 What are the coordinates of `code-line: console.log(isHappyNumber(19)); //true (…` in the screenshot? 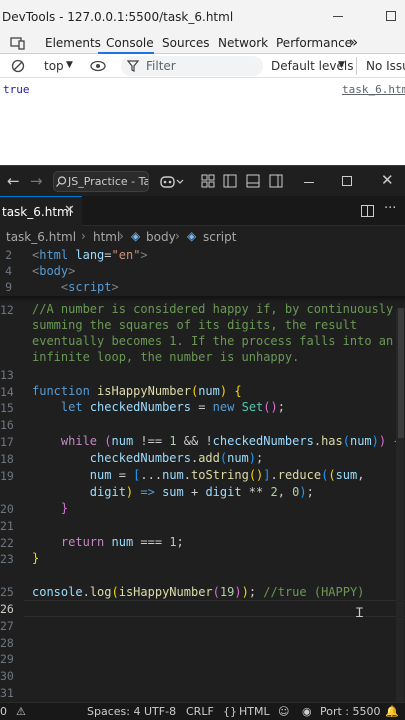 It's located at (198, 592).